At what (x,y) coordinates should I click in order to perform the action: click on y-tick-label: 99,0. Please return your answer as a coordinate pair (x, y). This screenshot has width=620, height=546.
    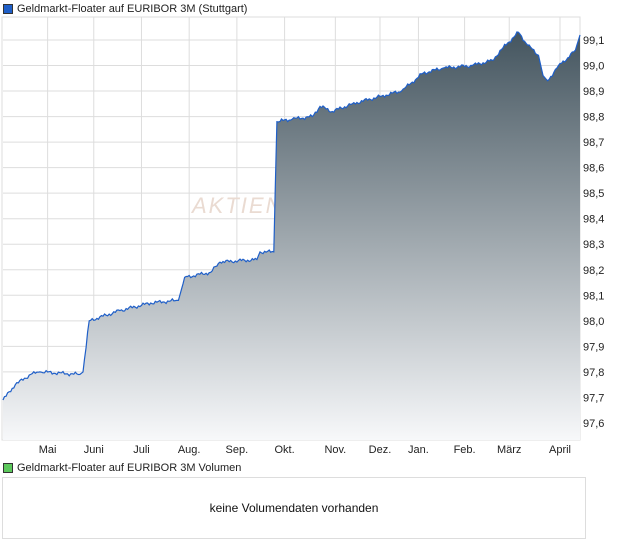
    Looking at the image, I should click on (593, 67).